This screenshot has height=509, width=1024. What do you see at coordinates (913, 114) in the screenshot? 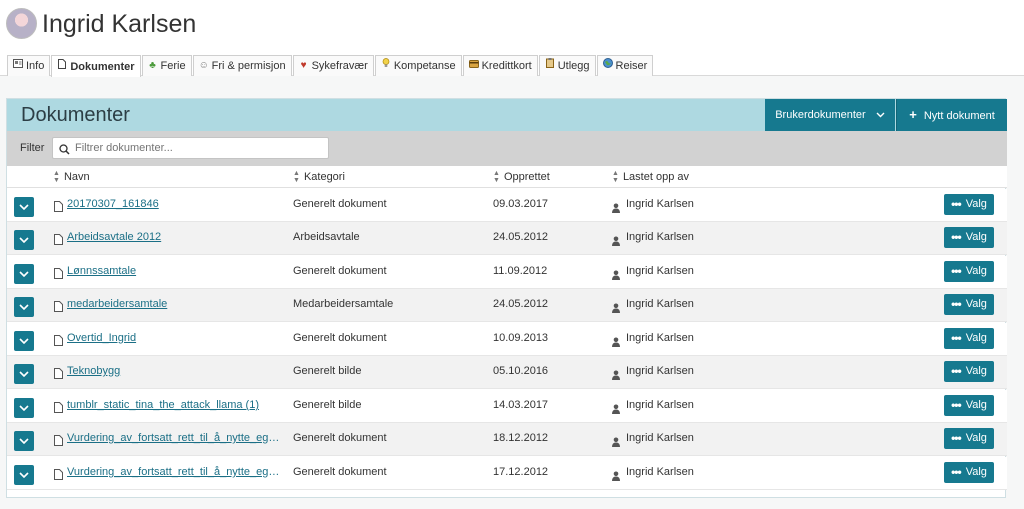
I see `plus-icon: +` at bounding box center [913, 114].